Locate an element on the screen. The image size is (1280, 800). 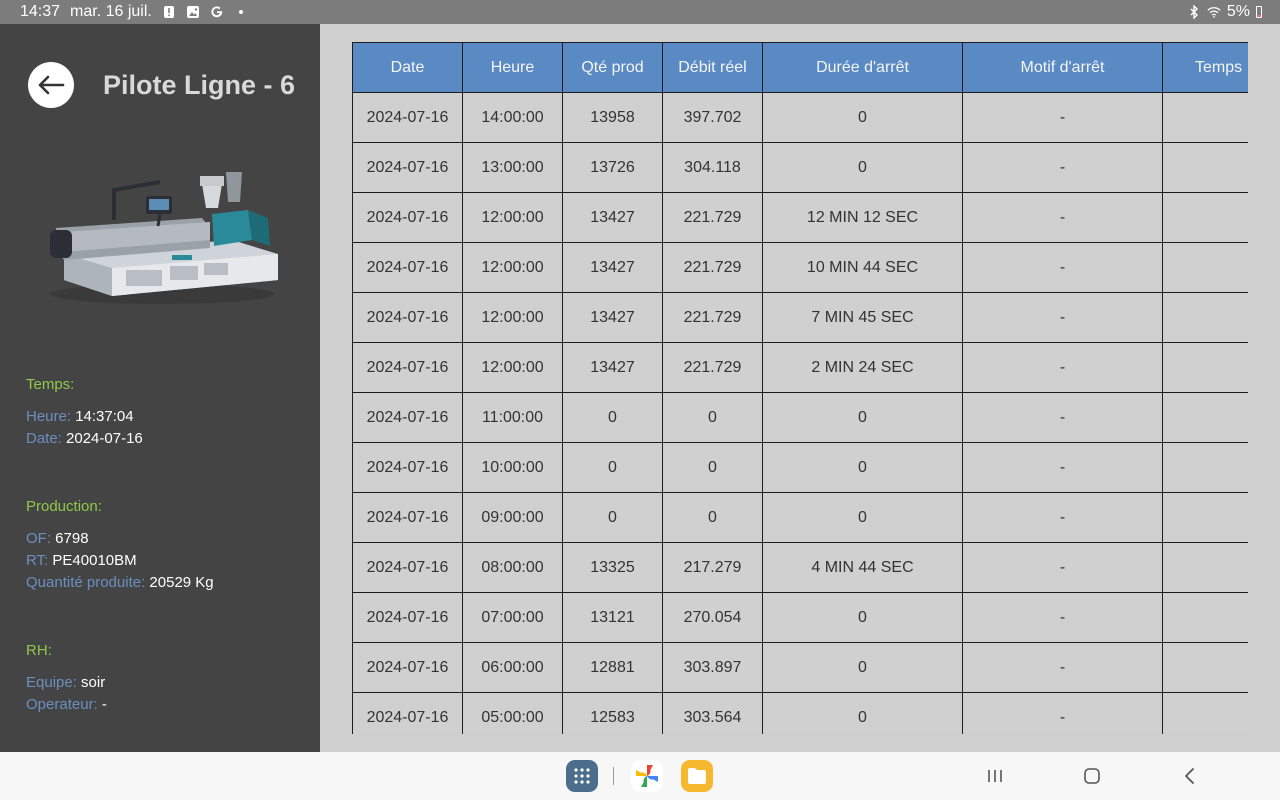
table-row: 2024-07-1614:00:0013958397.7020-36 M is located at coordinates (800, 117).